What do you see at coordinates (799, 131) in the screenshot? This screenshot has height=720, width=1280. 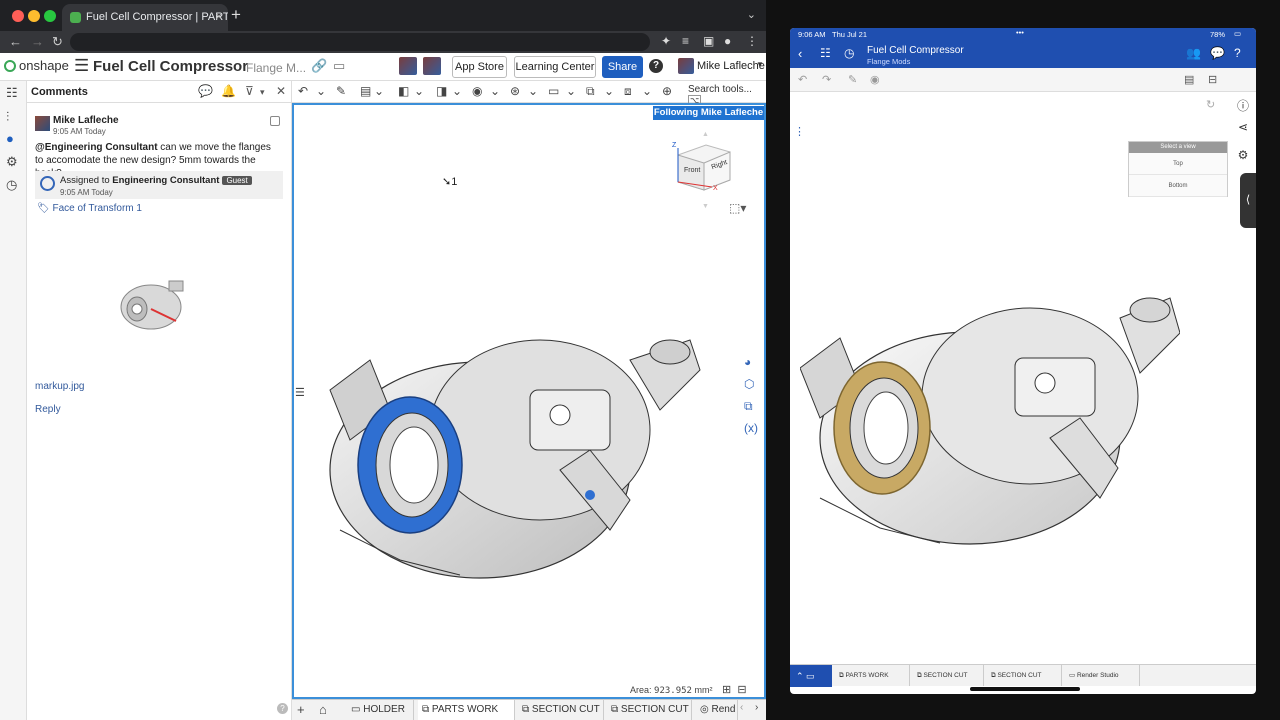 I see `gesture-handle-icon: ⋮` at bounding box center [799, 131].